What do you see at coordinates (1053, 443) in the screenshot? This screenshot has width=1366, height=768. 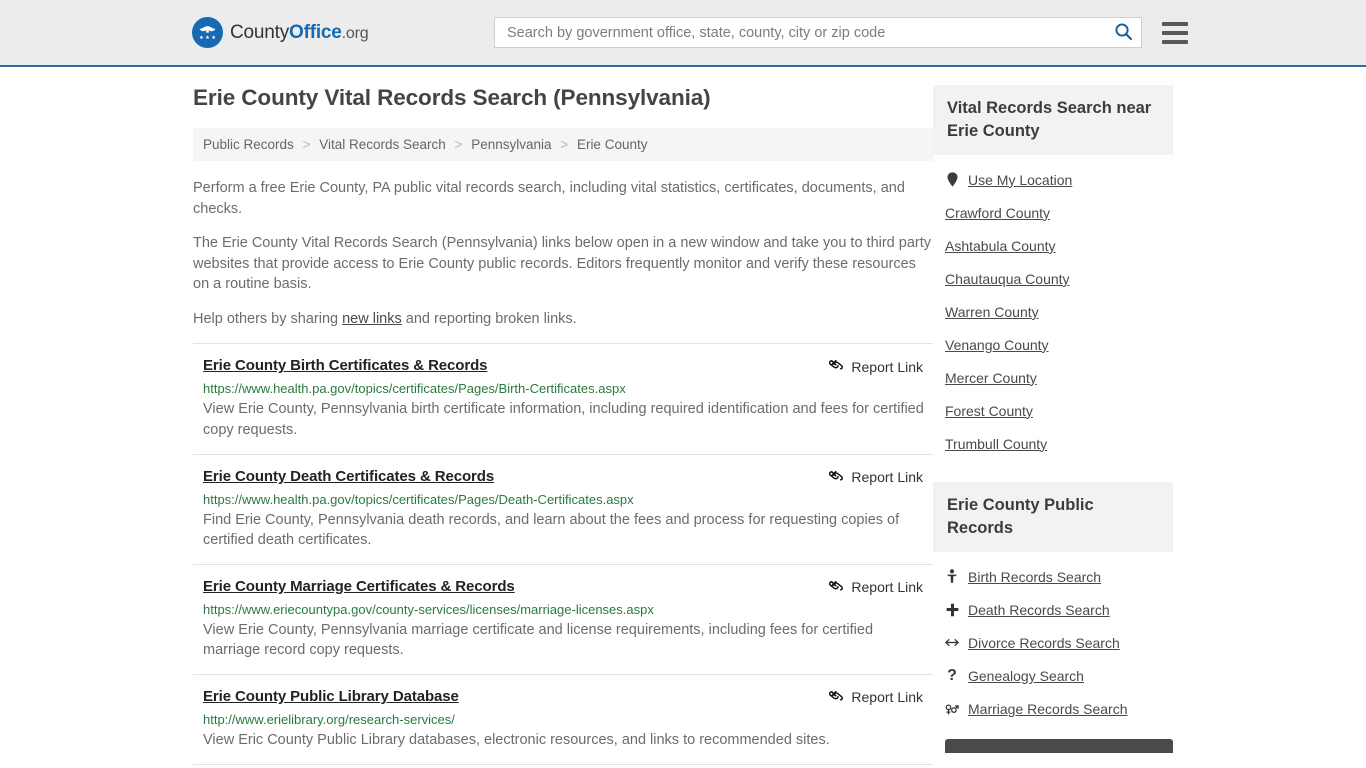 I see `sidebar-item-trumbull-county: Trumbull County` at bounding box center [1053, 443].